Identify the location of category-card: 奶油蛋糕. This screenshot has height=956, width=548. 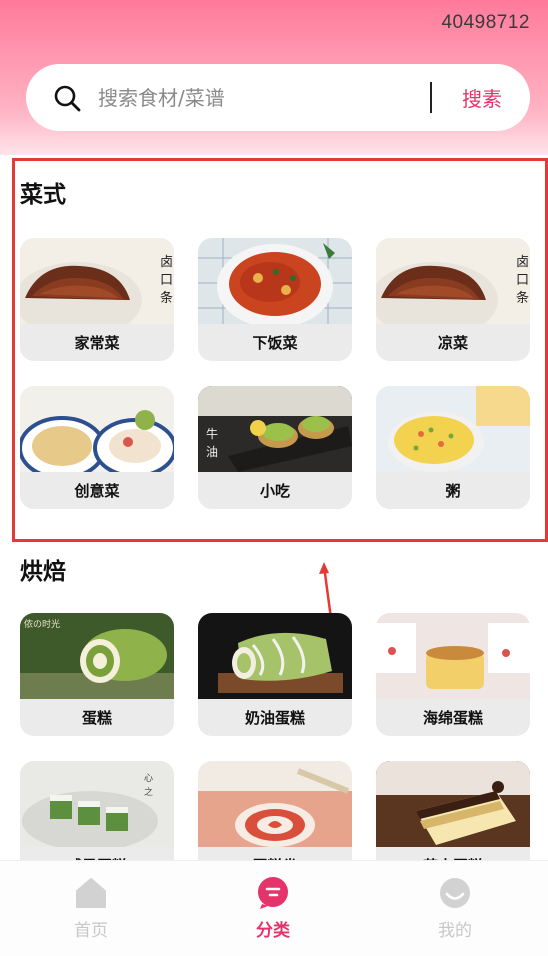
(275, 674).